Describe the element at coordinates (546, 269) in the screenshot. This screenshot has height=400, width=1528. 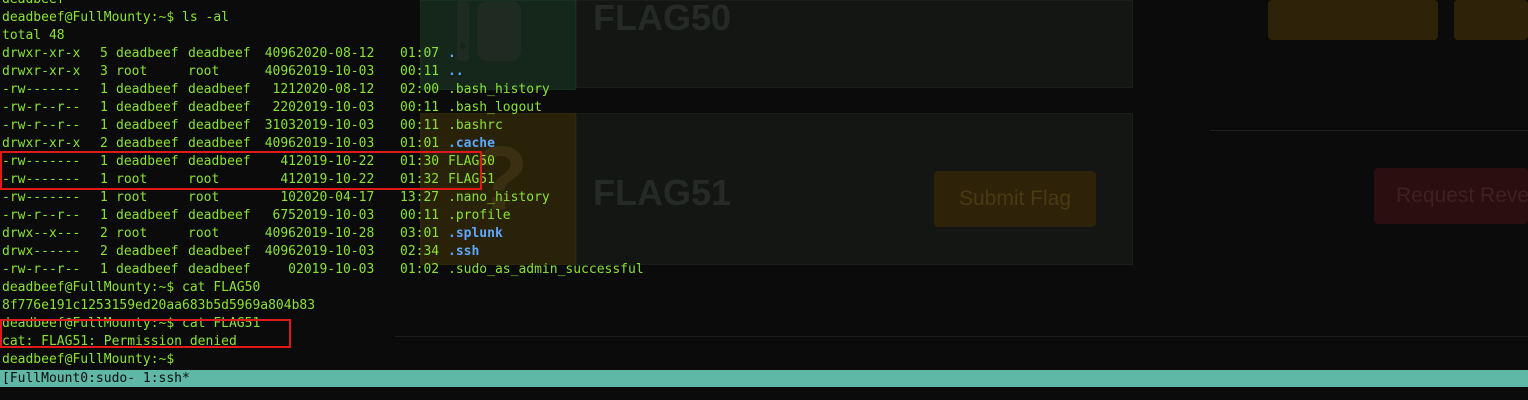
I see `ls-file-name: .sudo_as_admin_successful` at that location.